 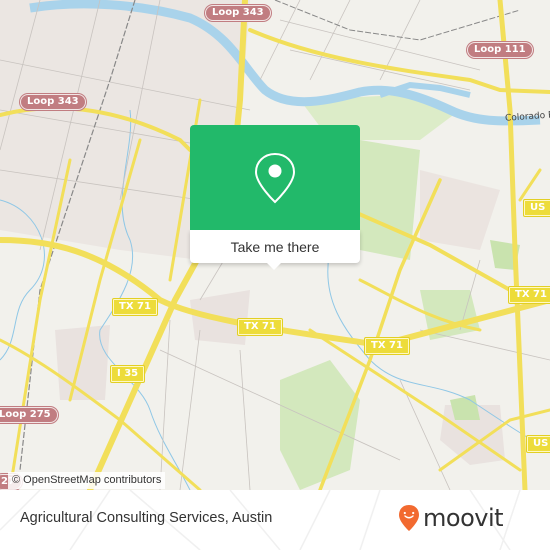 What do you see at coordinates (146, 518) in the screenshot?
I see `place-name: Agricultural Consulting Services, Austin` at bounding box center [146, 518].